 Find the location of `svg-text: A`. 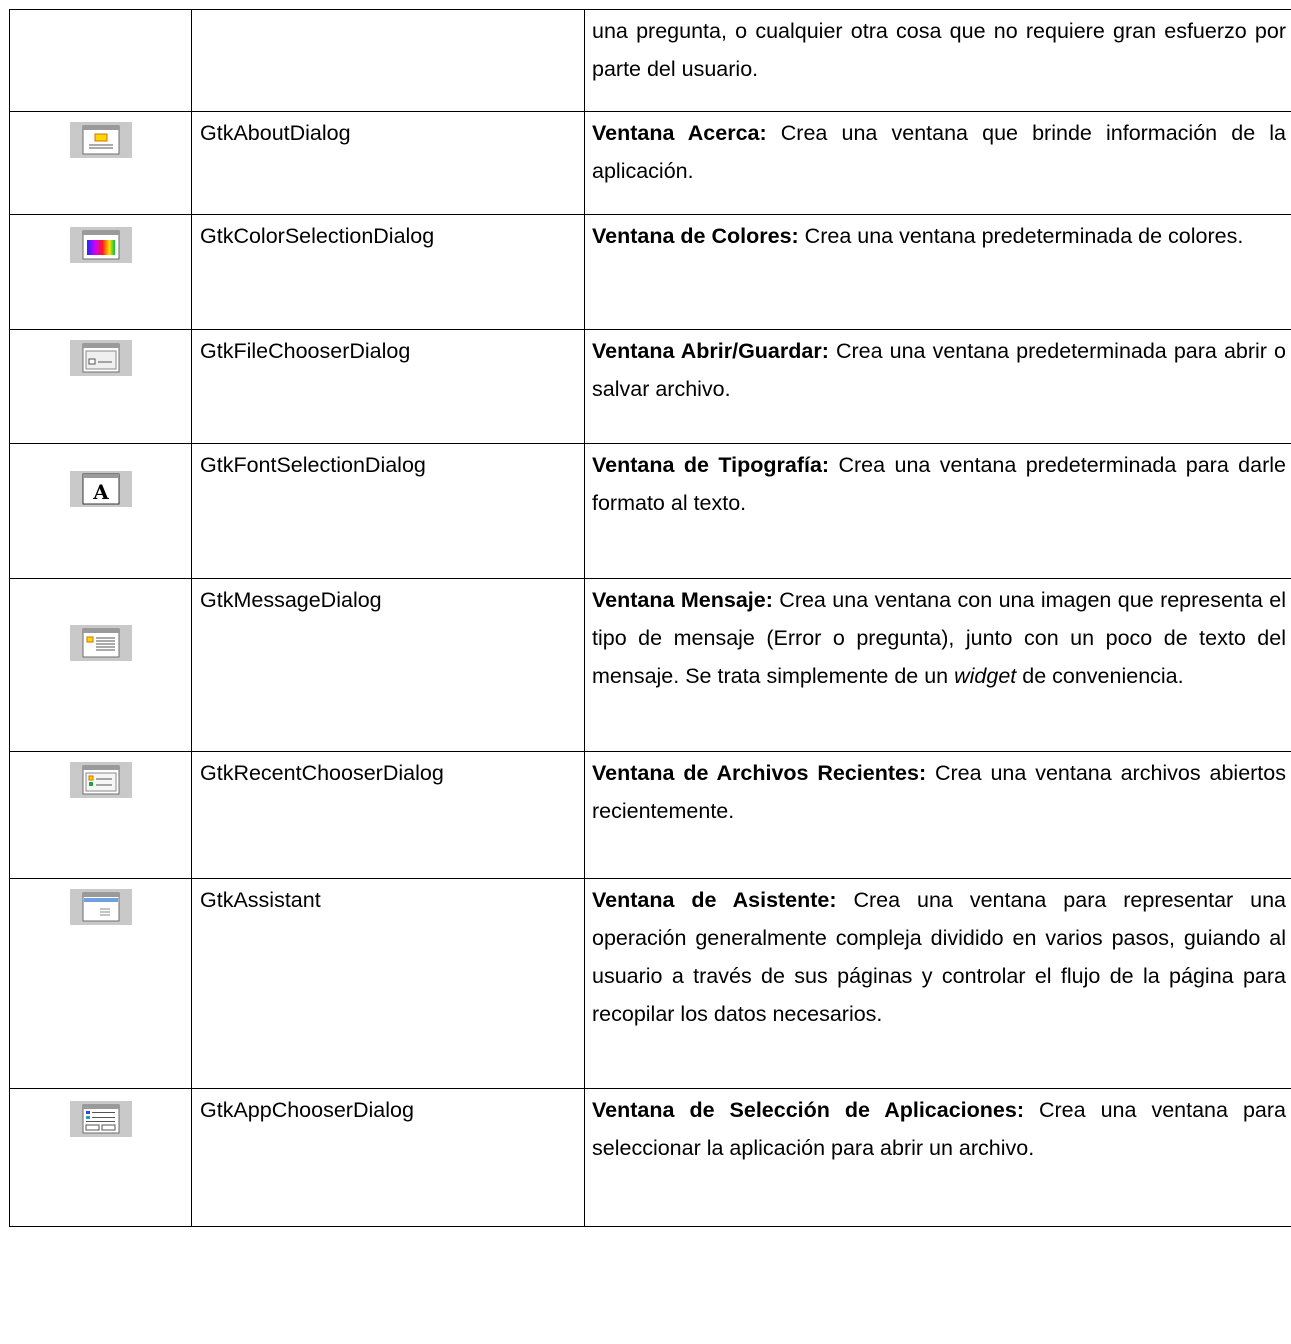

svg-text: A is located at coordinates (100, 492).